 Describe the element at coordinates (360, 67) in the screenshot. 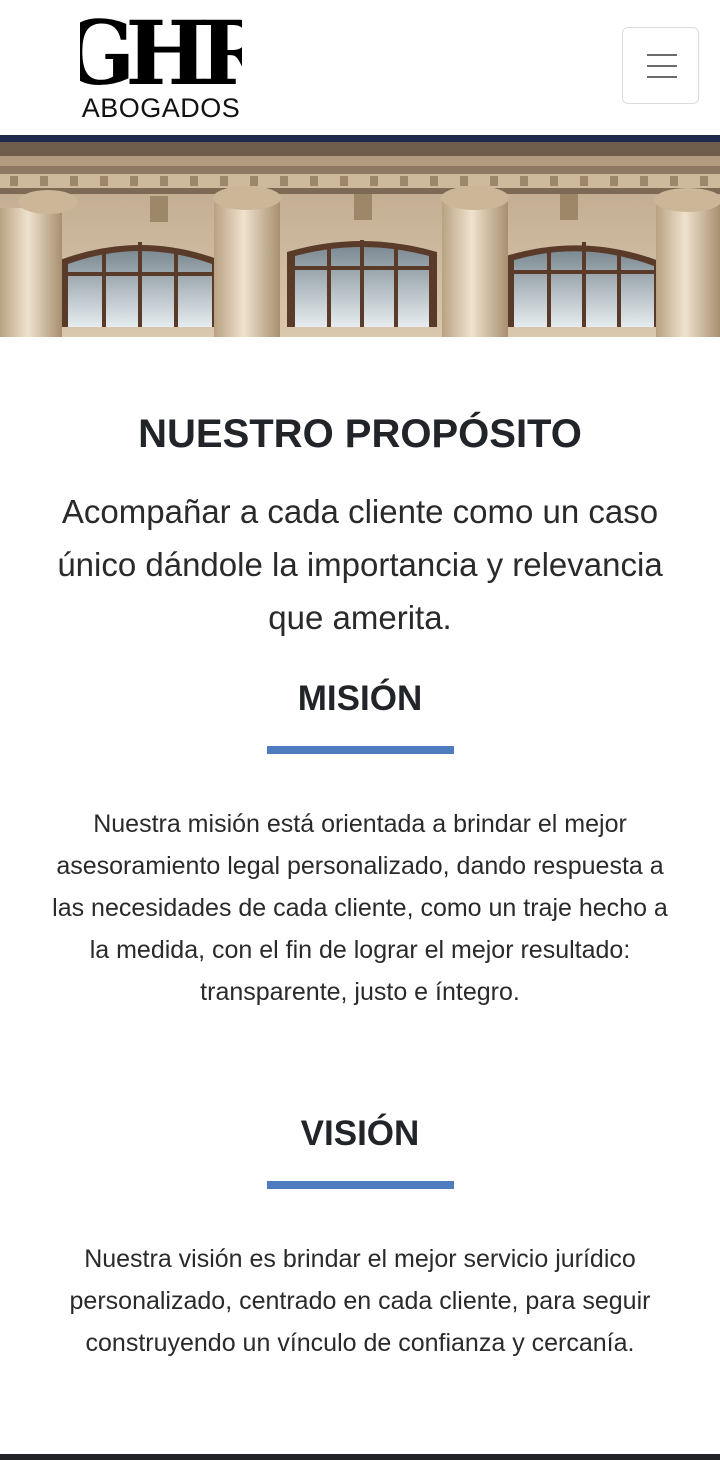

I see `navbar: GHR ABOGADOS` at that location.